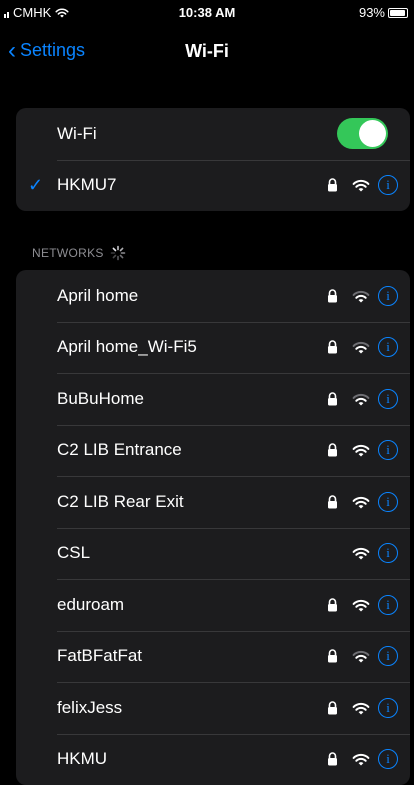 Image resolution: width=414 pixels, height=785 pixels. What do you see at coordinates (213, 185) in the screenshot?
I see `connected-network-row: ✓ HKMU7 i` at bounding box center [213, 185].